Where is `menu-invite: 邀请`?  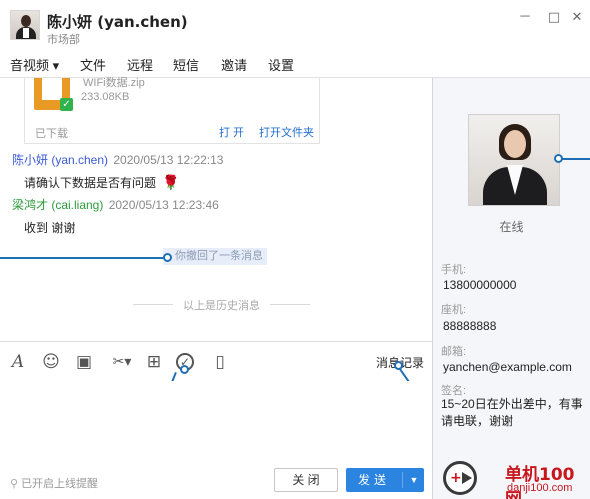 menu-invite: 邀请 is located at coordinates (234, 64).